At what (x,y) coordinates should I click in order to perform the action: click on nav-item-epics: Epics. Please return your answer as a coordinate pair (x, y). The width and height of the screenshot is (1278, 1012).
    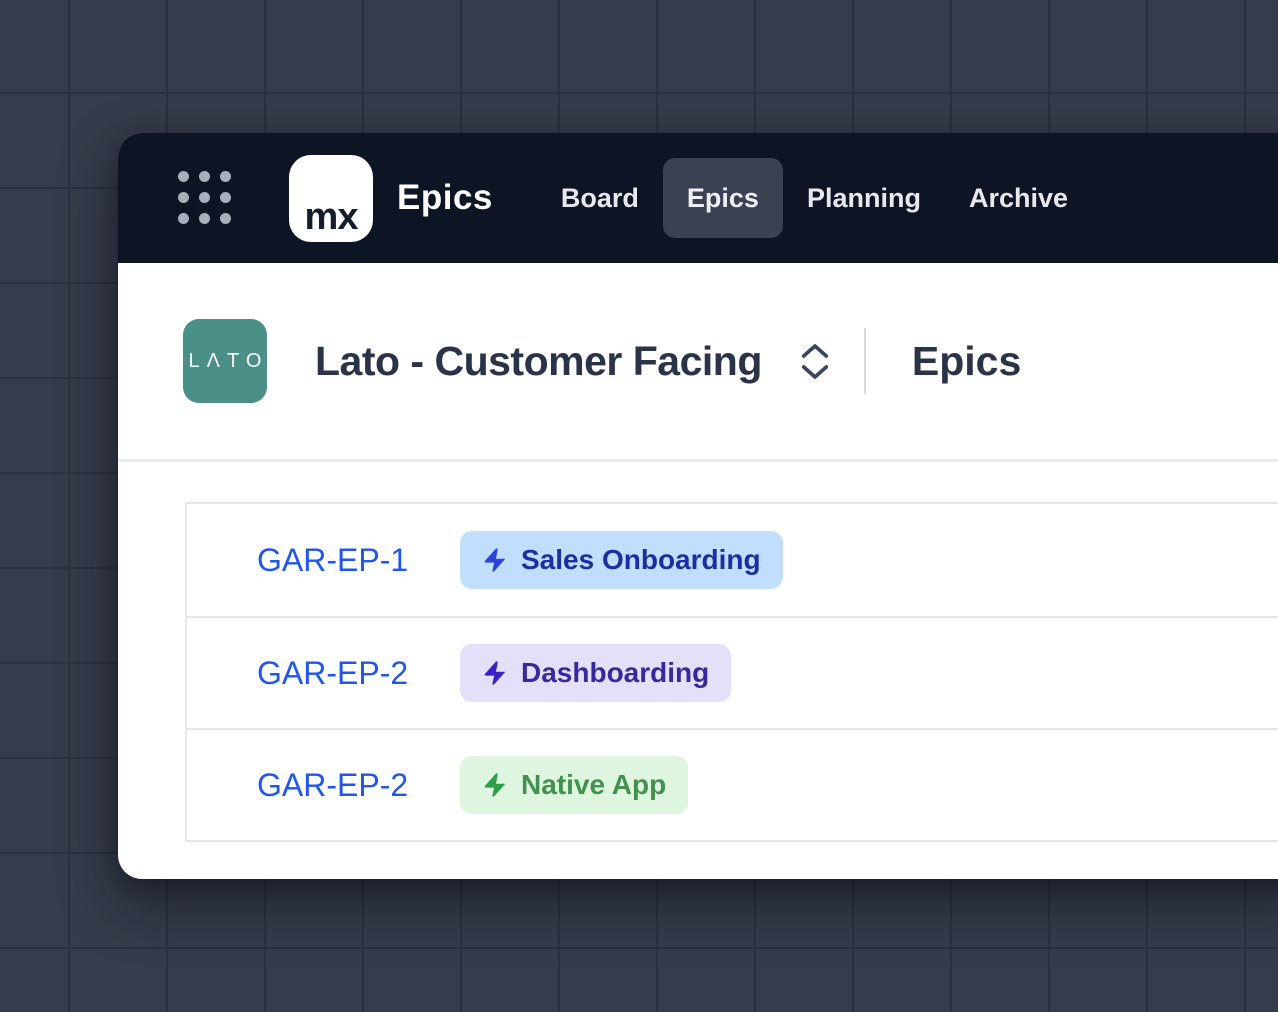
    Looking at the image, I should click on (722, 198).